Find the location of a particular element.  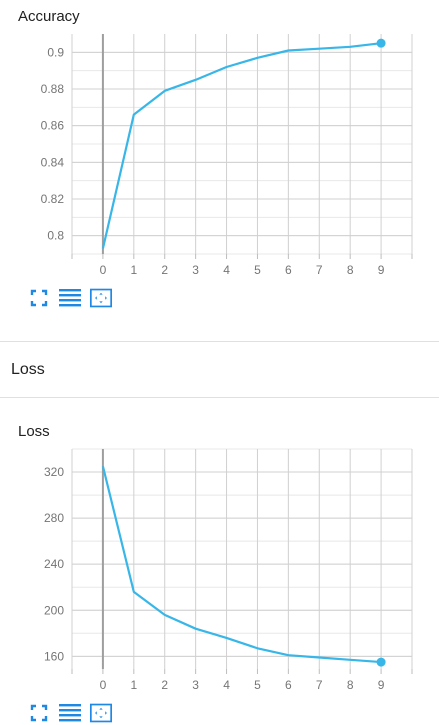

accuracy-x-tick-label: 5 is located at coordinates (257, 270).